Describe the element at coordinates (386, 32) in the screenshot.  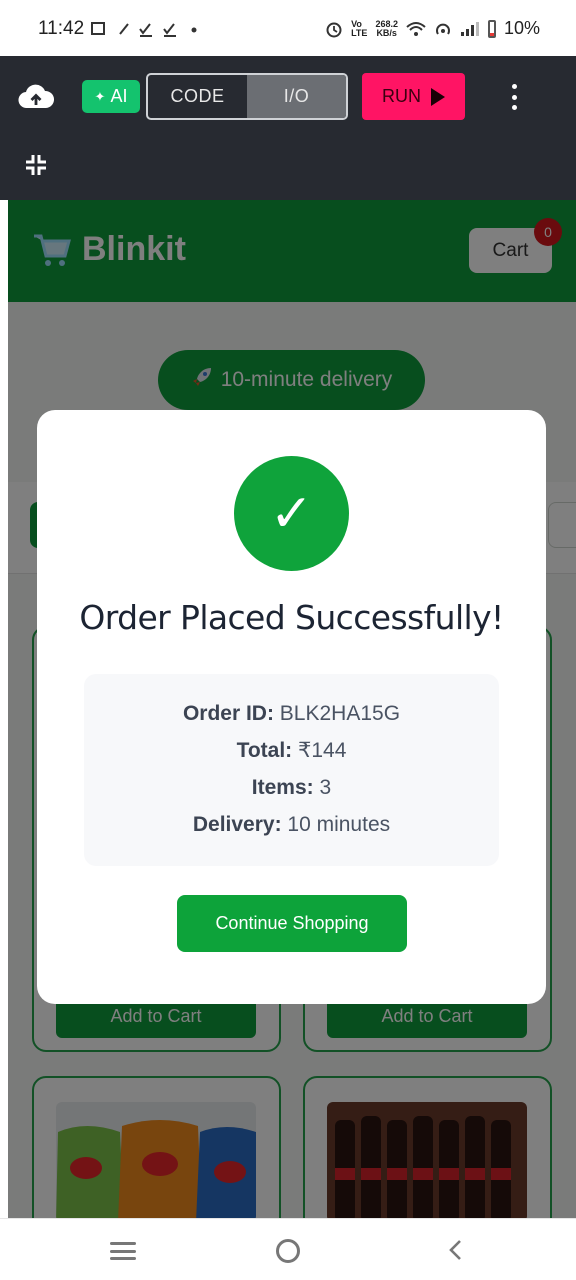
I see `network-speed-unit: KB/s` at that location.